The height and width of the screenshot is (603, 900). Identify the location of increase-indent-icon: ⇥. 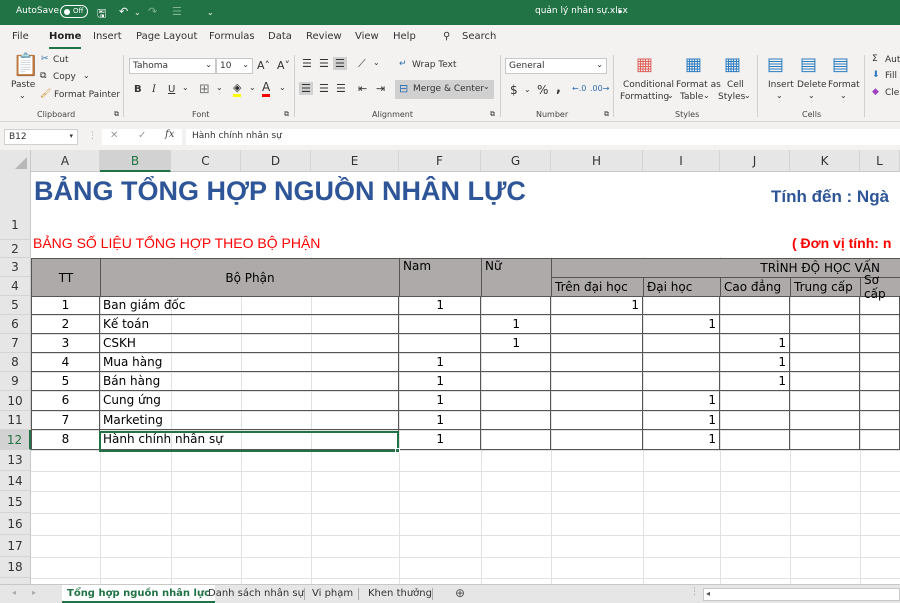
(380, 88).